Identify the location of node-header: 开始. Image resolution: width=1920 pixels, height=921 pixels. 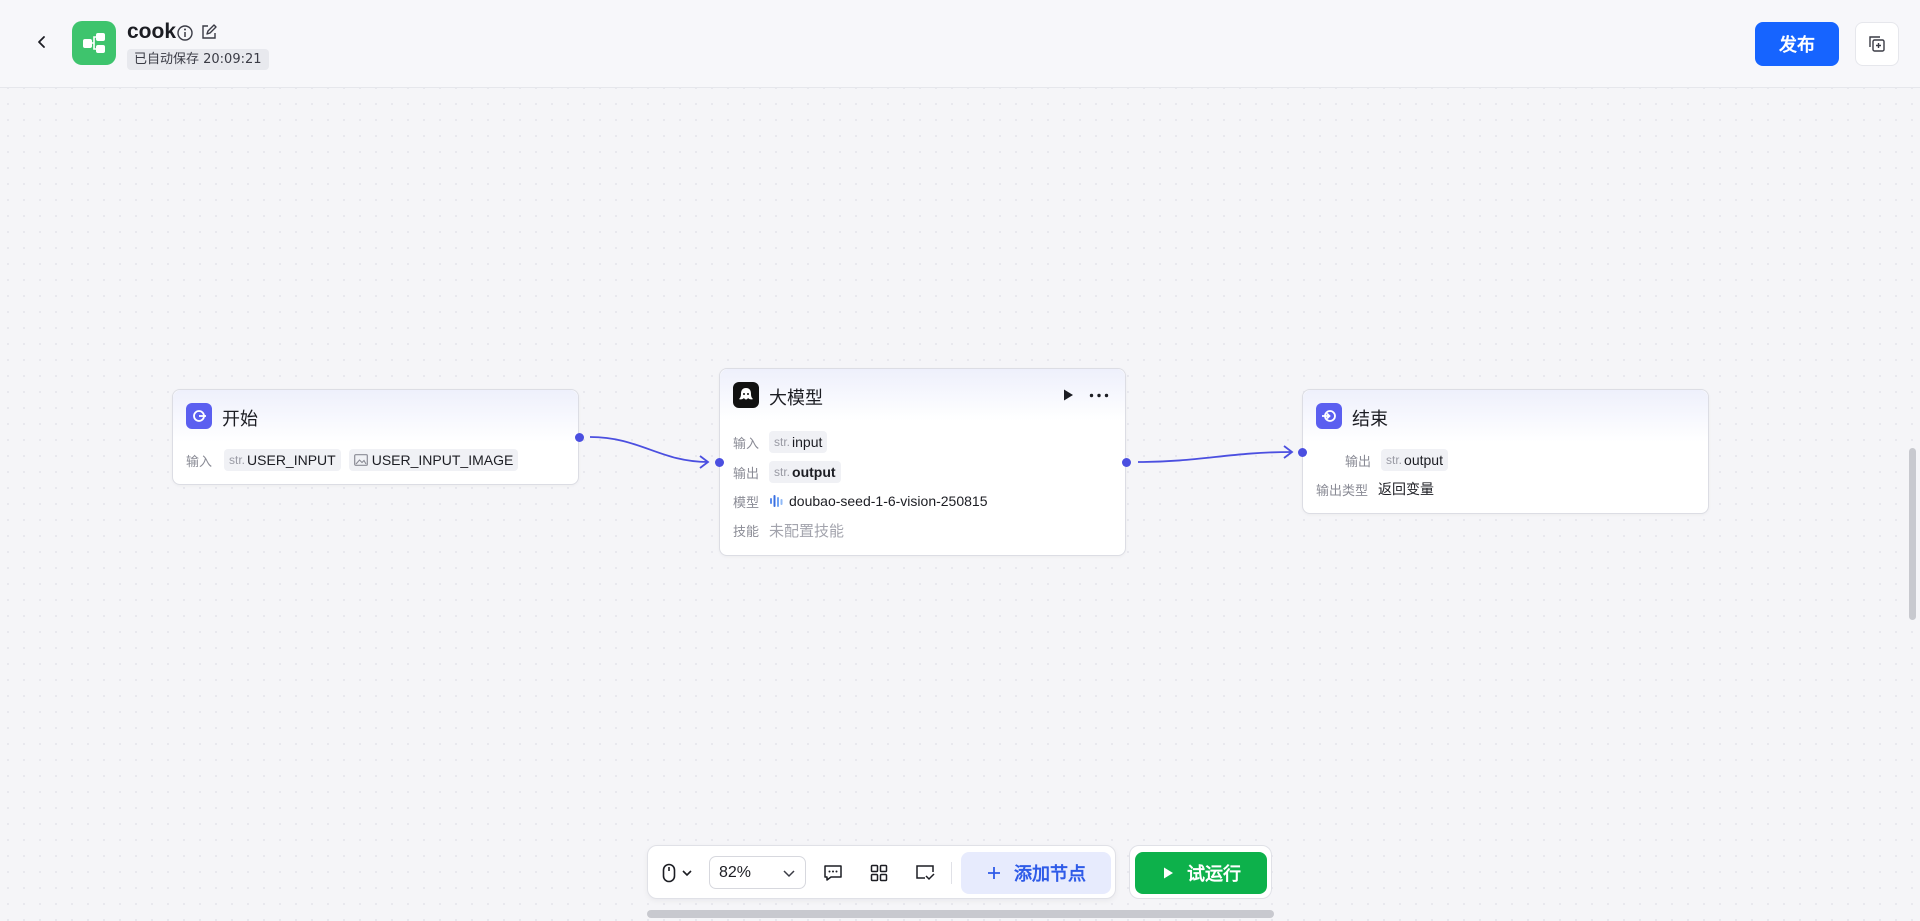
(375, 416).